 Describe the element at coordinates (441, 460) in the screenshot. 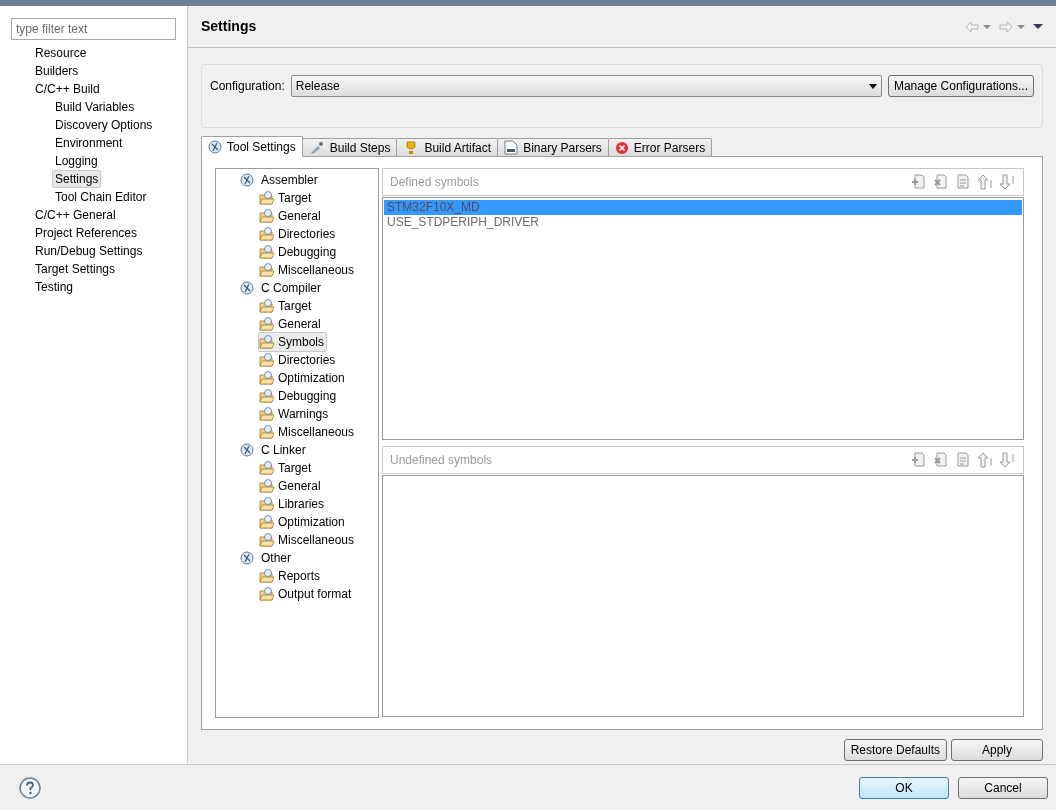

I see `panel-title: Undefined symbols` at that location.